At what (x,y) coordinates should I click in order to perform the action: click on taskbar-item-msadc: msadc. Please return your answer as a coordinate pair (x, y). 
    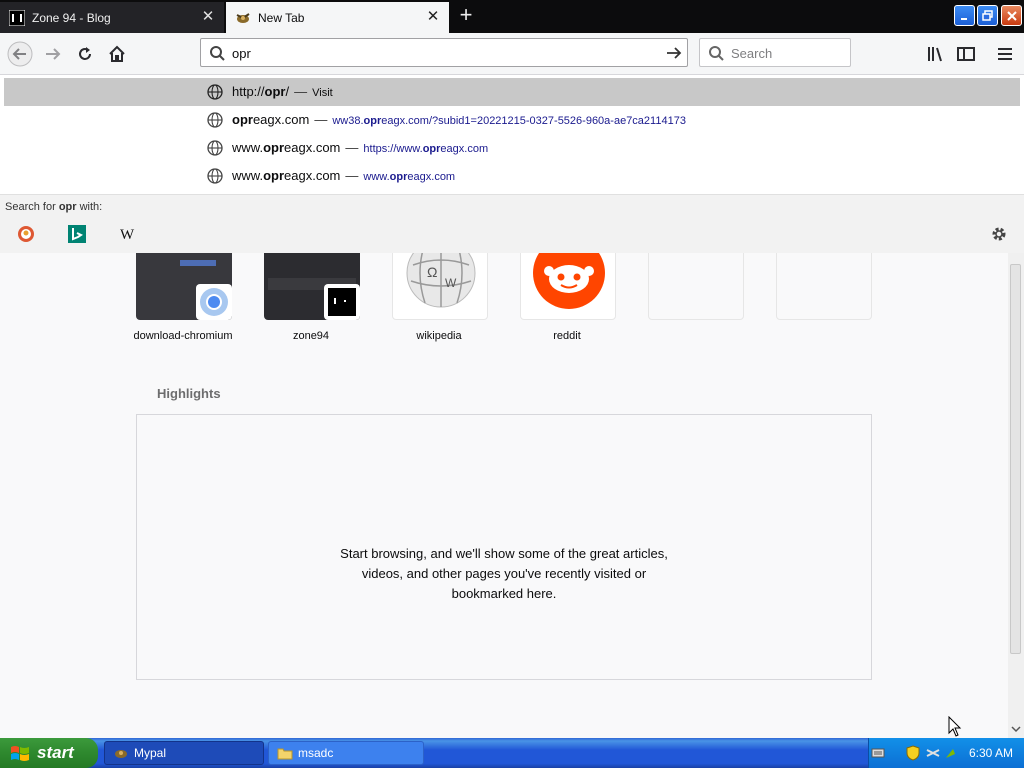
    Looking at the image, I should click on (346, 753).